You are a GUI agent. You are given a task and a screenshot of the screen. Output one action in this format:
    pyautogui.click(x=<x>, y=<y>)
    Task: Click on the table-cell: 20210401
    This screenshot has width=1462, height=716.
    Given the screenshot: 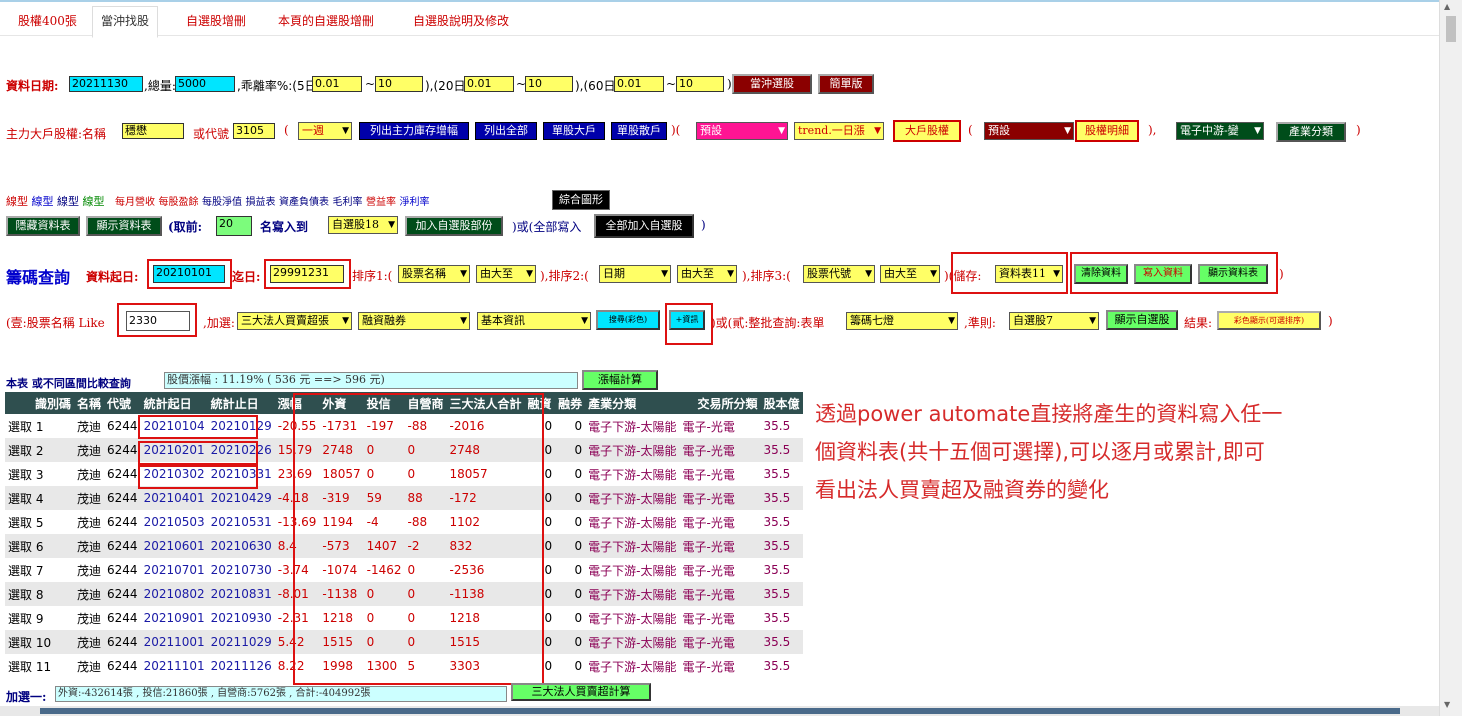 What is the action you would take?
    pyautogui.click(x=174, y=498)
    